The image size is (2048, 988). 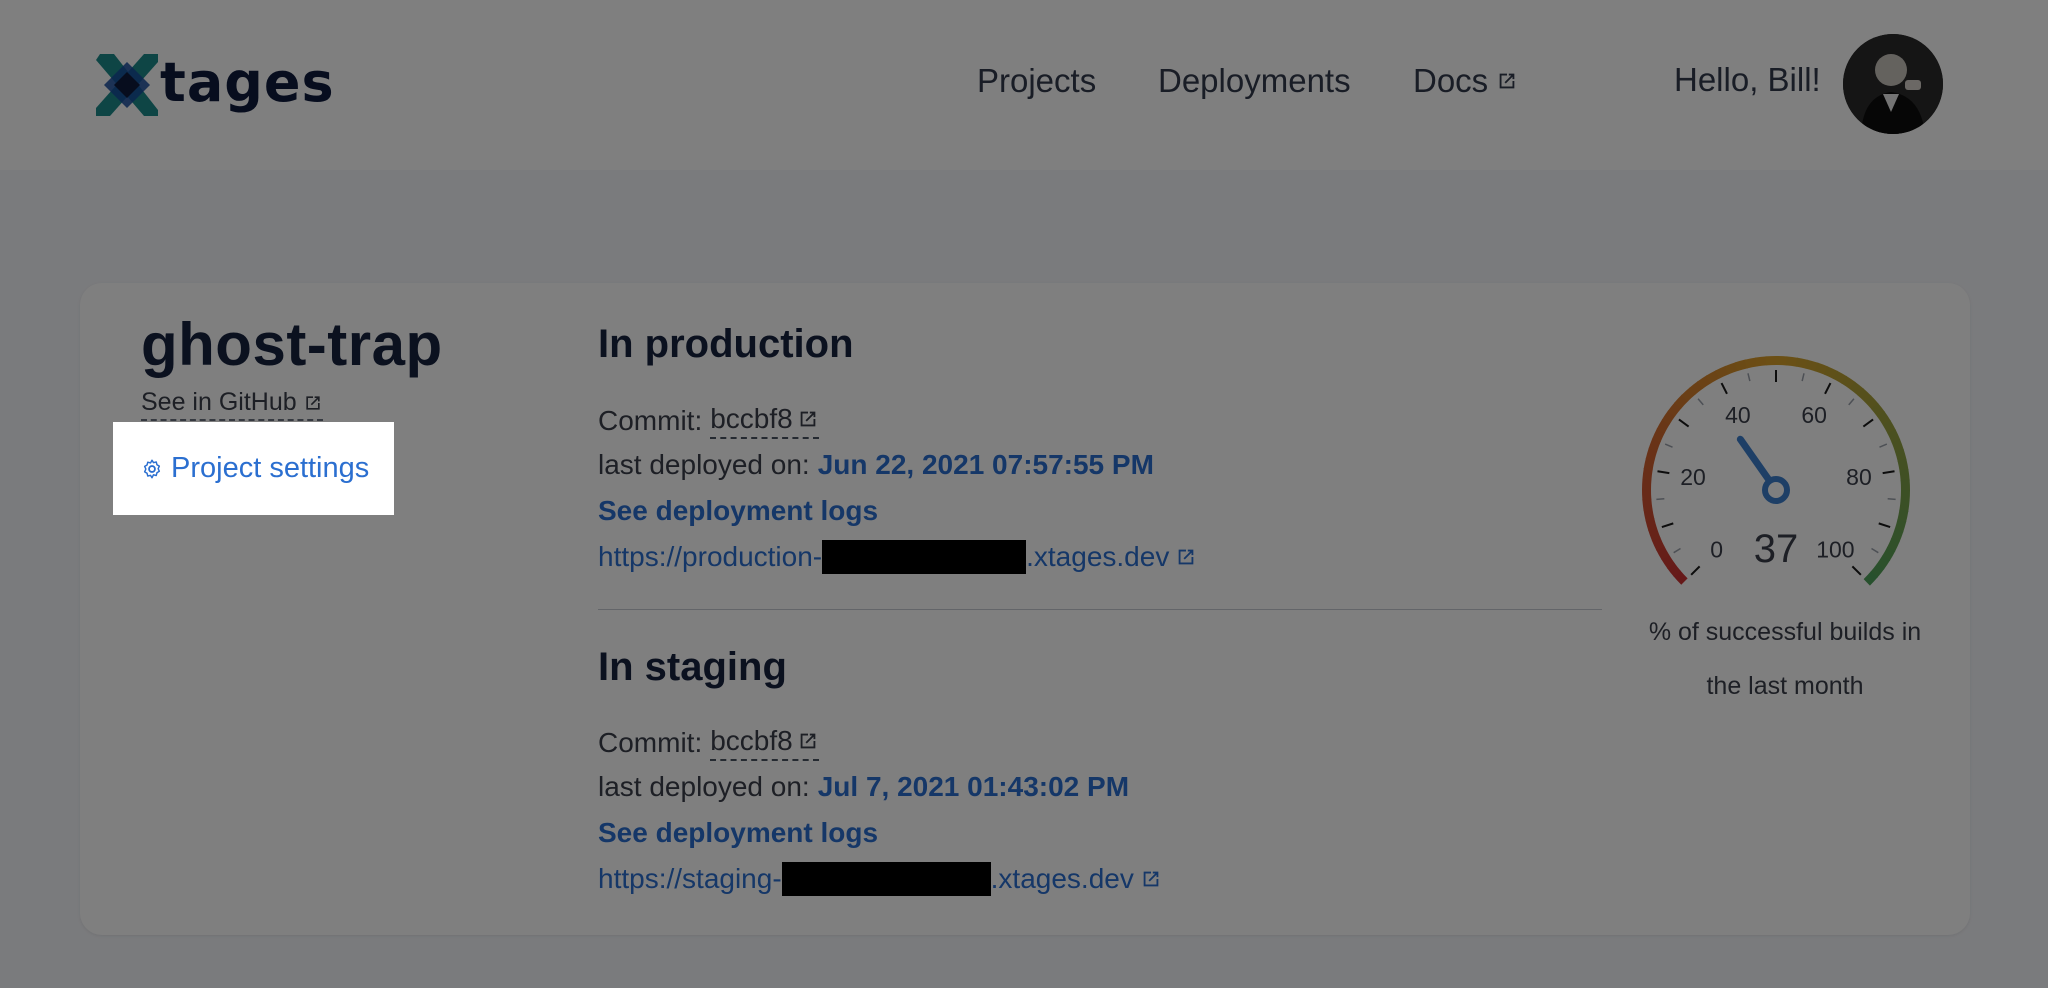 I want to click on xtages-logo: tages, so click(x=213, y=85).